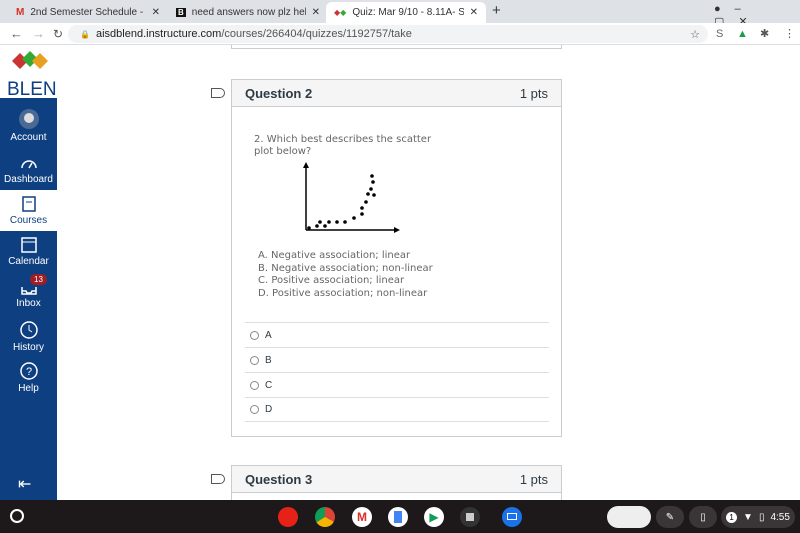  Describe the element at coordinates (28, 204) in the screenshot. I see `courses-icon` at that location.